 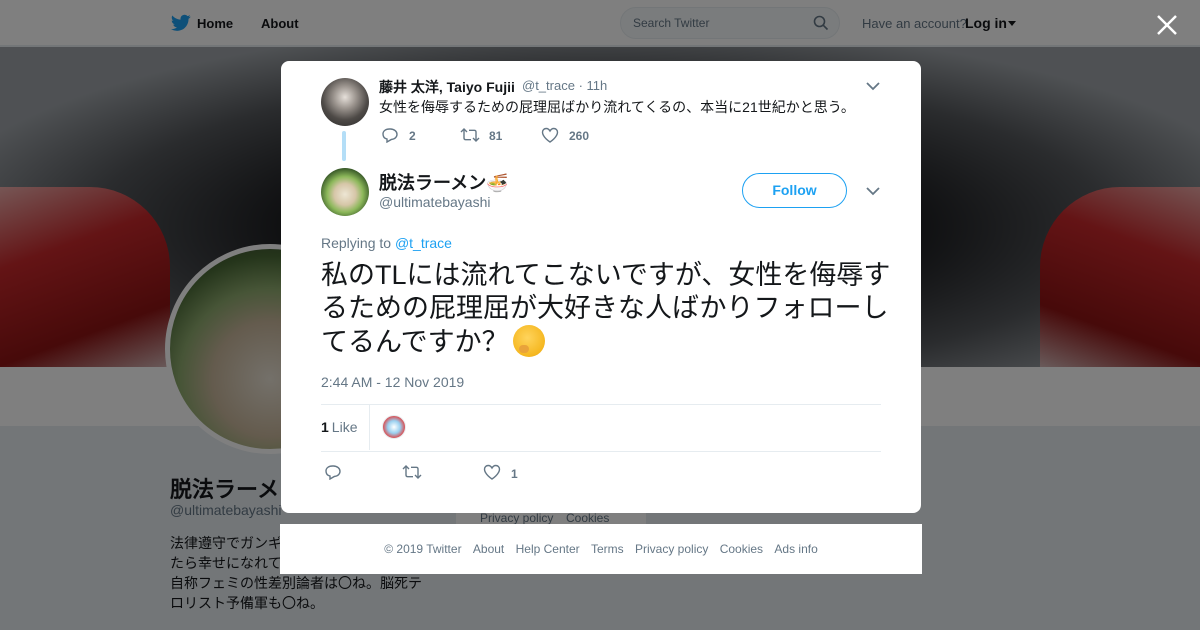 What do you see at coordinates (579, 136) in the screenshot?
I see `parent-like-count: 260` at bounding box center [579, 136].